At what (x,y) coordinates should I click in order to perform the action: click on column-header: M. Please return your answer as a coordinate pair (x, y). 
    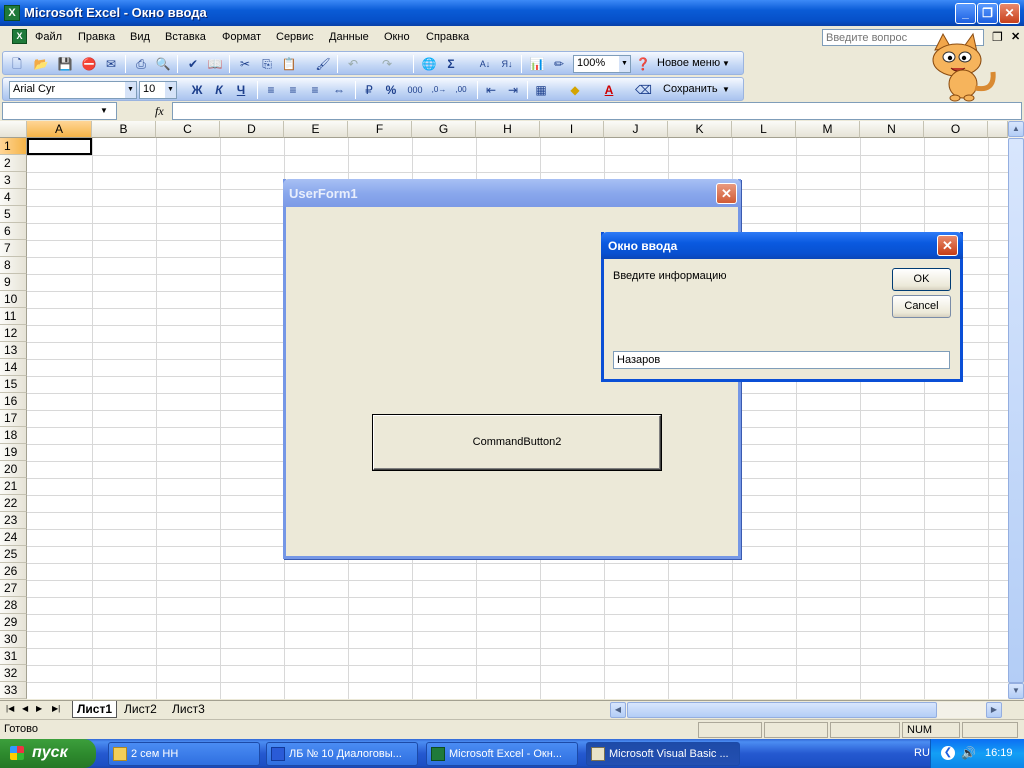
    Looking at the image, I should click on (828, 129).